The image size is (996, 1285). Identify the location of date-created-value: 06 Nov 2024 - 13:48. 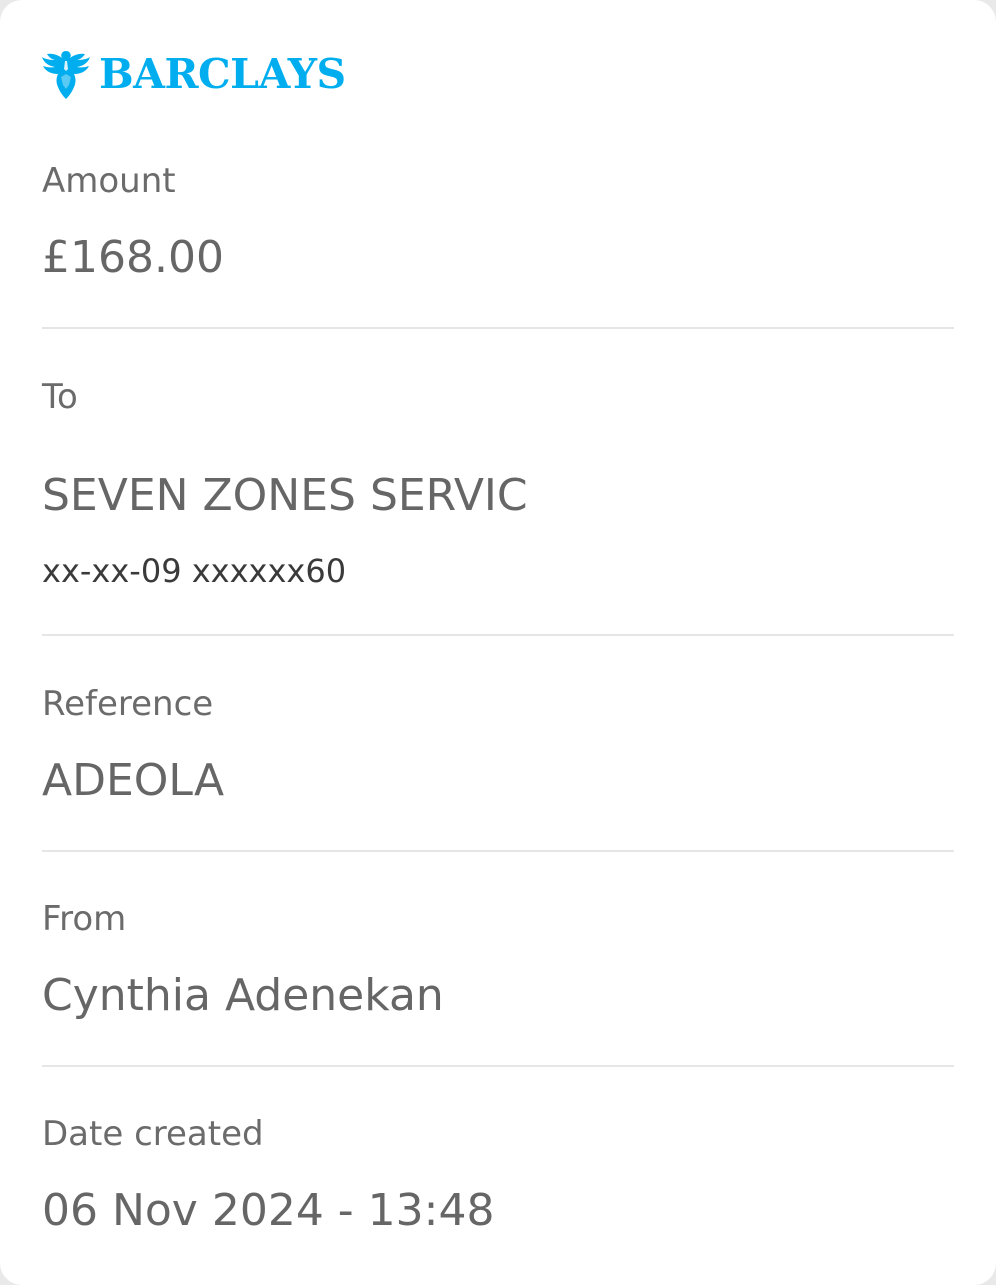
(268, 1210).